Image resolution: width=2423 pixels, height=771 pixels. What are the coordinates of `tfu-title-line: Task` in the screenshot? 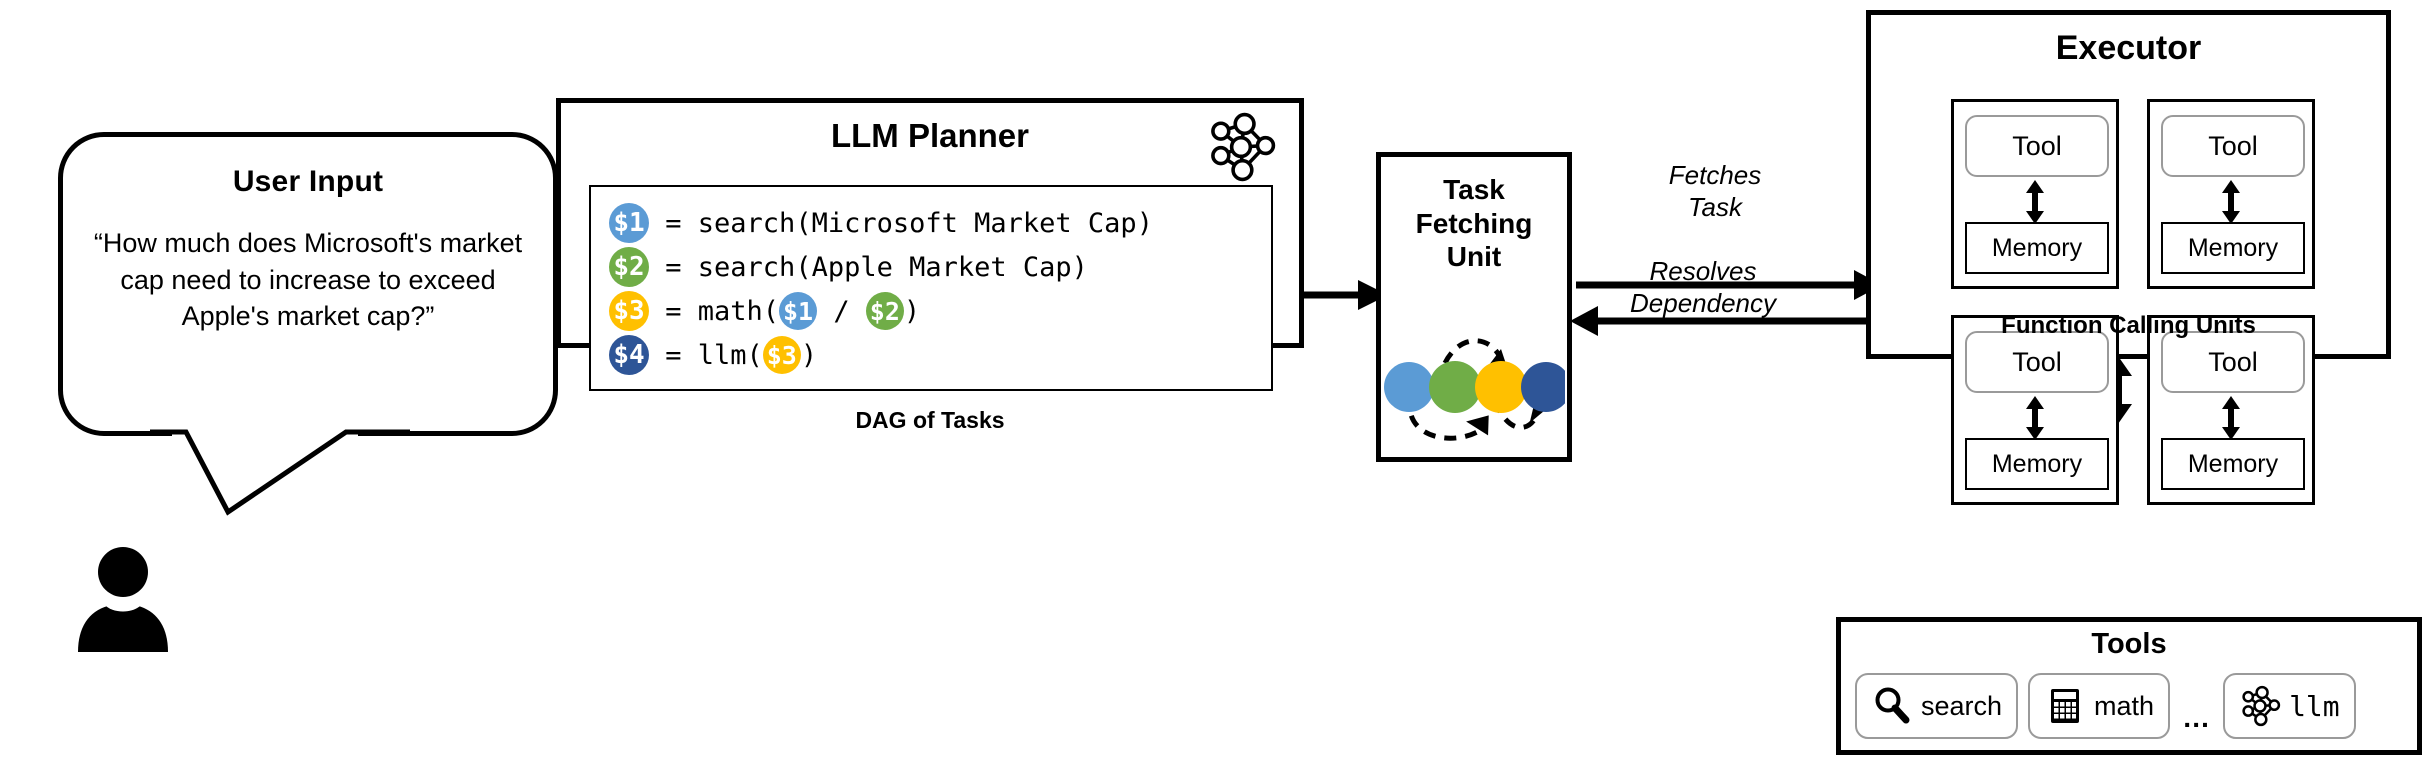 It's located at (1474, 189).